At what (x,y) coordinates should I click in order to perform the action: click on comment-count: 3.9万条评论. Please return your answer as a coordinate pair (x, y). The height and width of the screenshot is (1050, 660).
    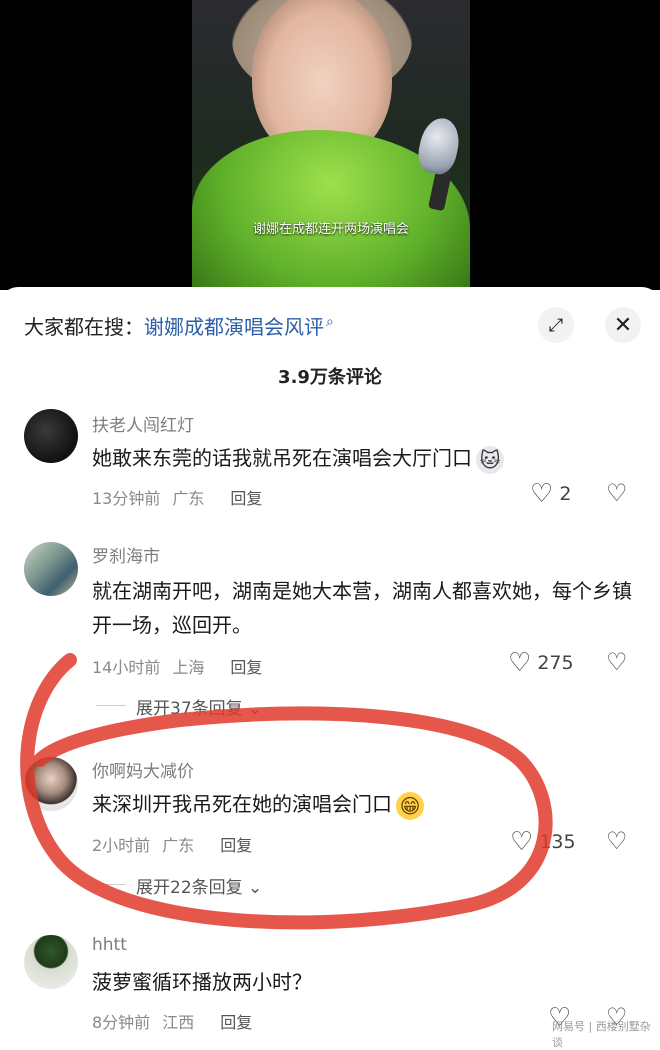
    Looking at the image, I should click on (330, 377).